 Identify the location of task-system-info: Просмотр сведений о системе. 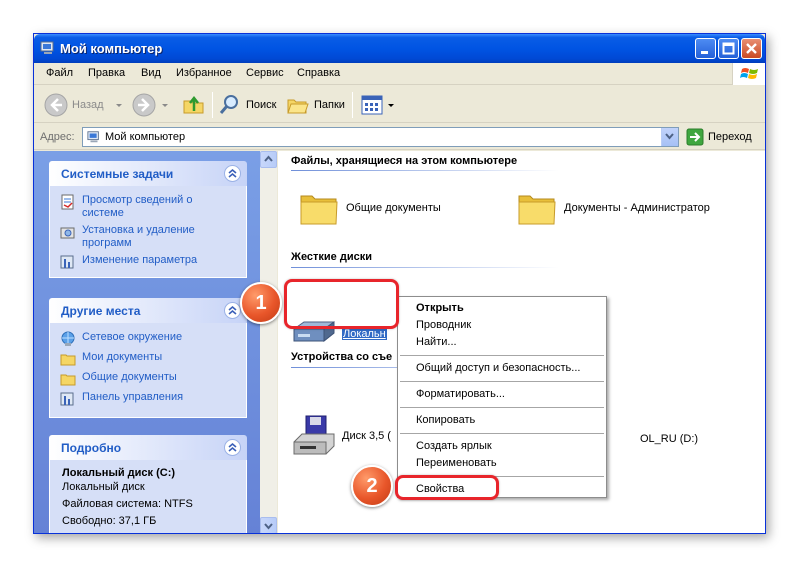
(146, 207).